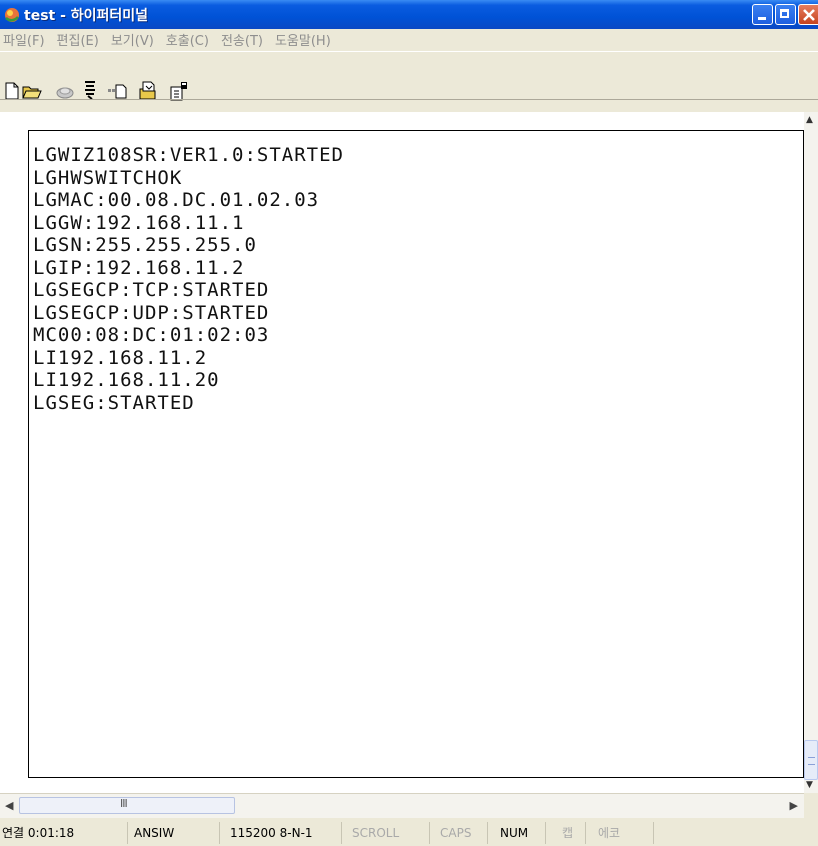  Describe the element at coordinates (108, 177) in the screenshot. I see `terminal-line: LGHWSWITCHOK` at that location.